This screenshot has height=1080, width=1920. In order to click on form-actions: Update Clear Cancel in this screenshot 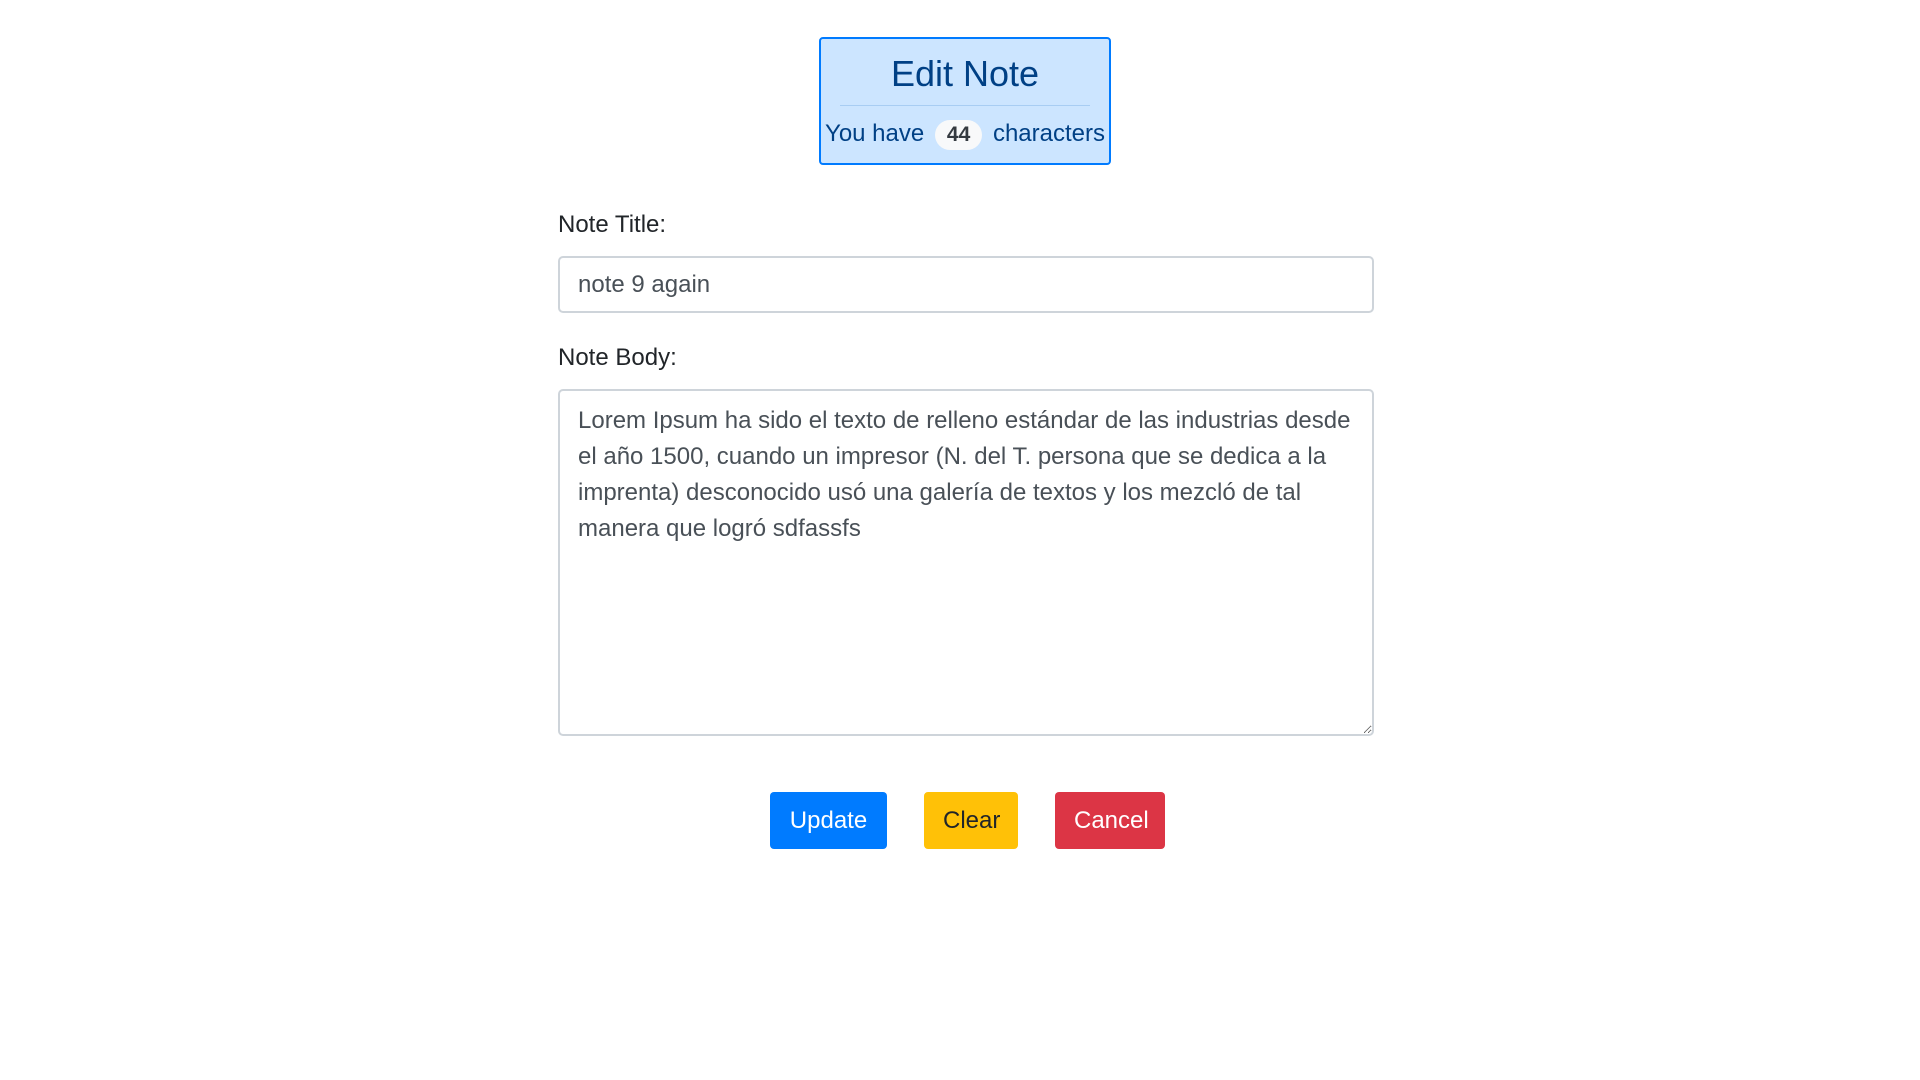, I will do `click(967, 820)`.